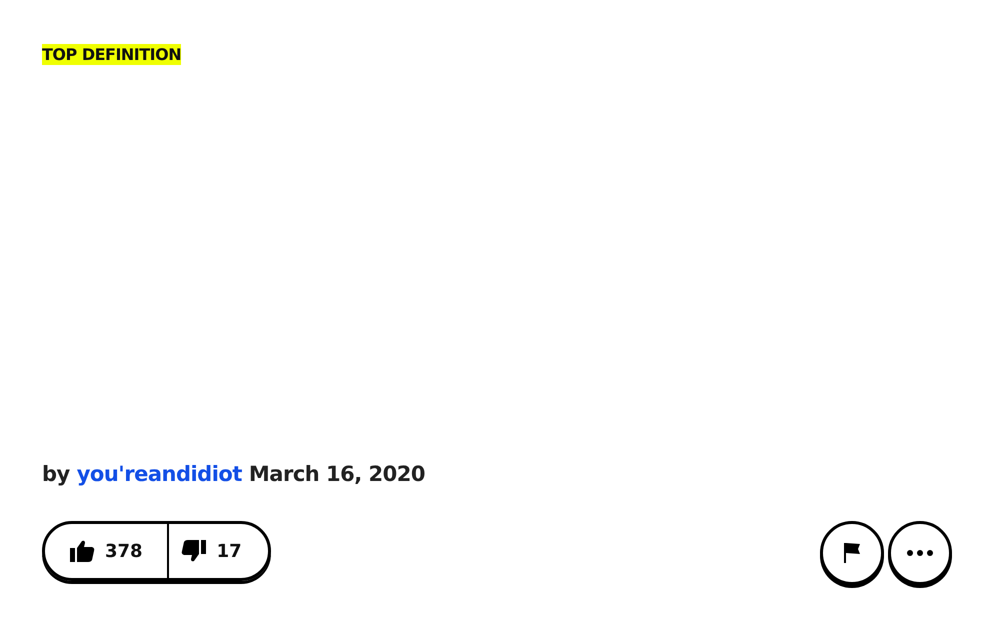 The height and width of the screenshot is (621, 1000). I want to click on author-link: you'reandidiot, so click(159, 474).